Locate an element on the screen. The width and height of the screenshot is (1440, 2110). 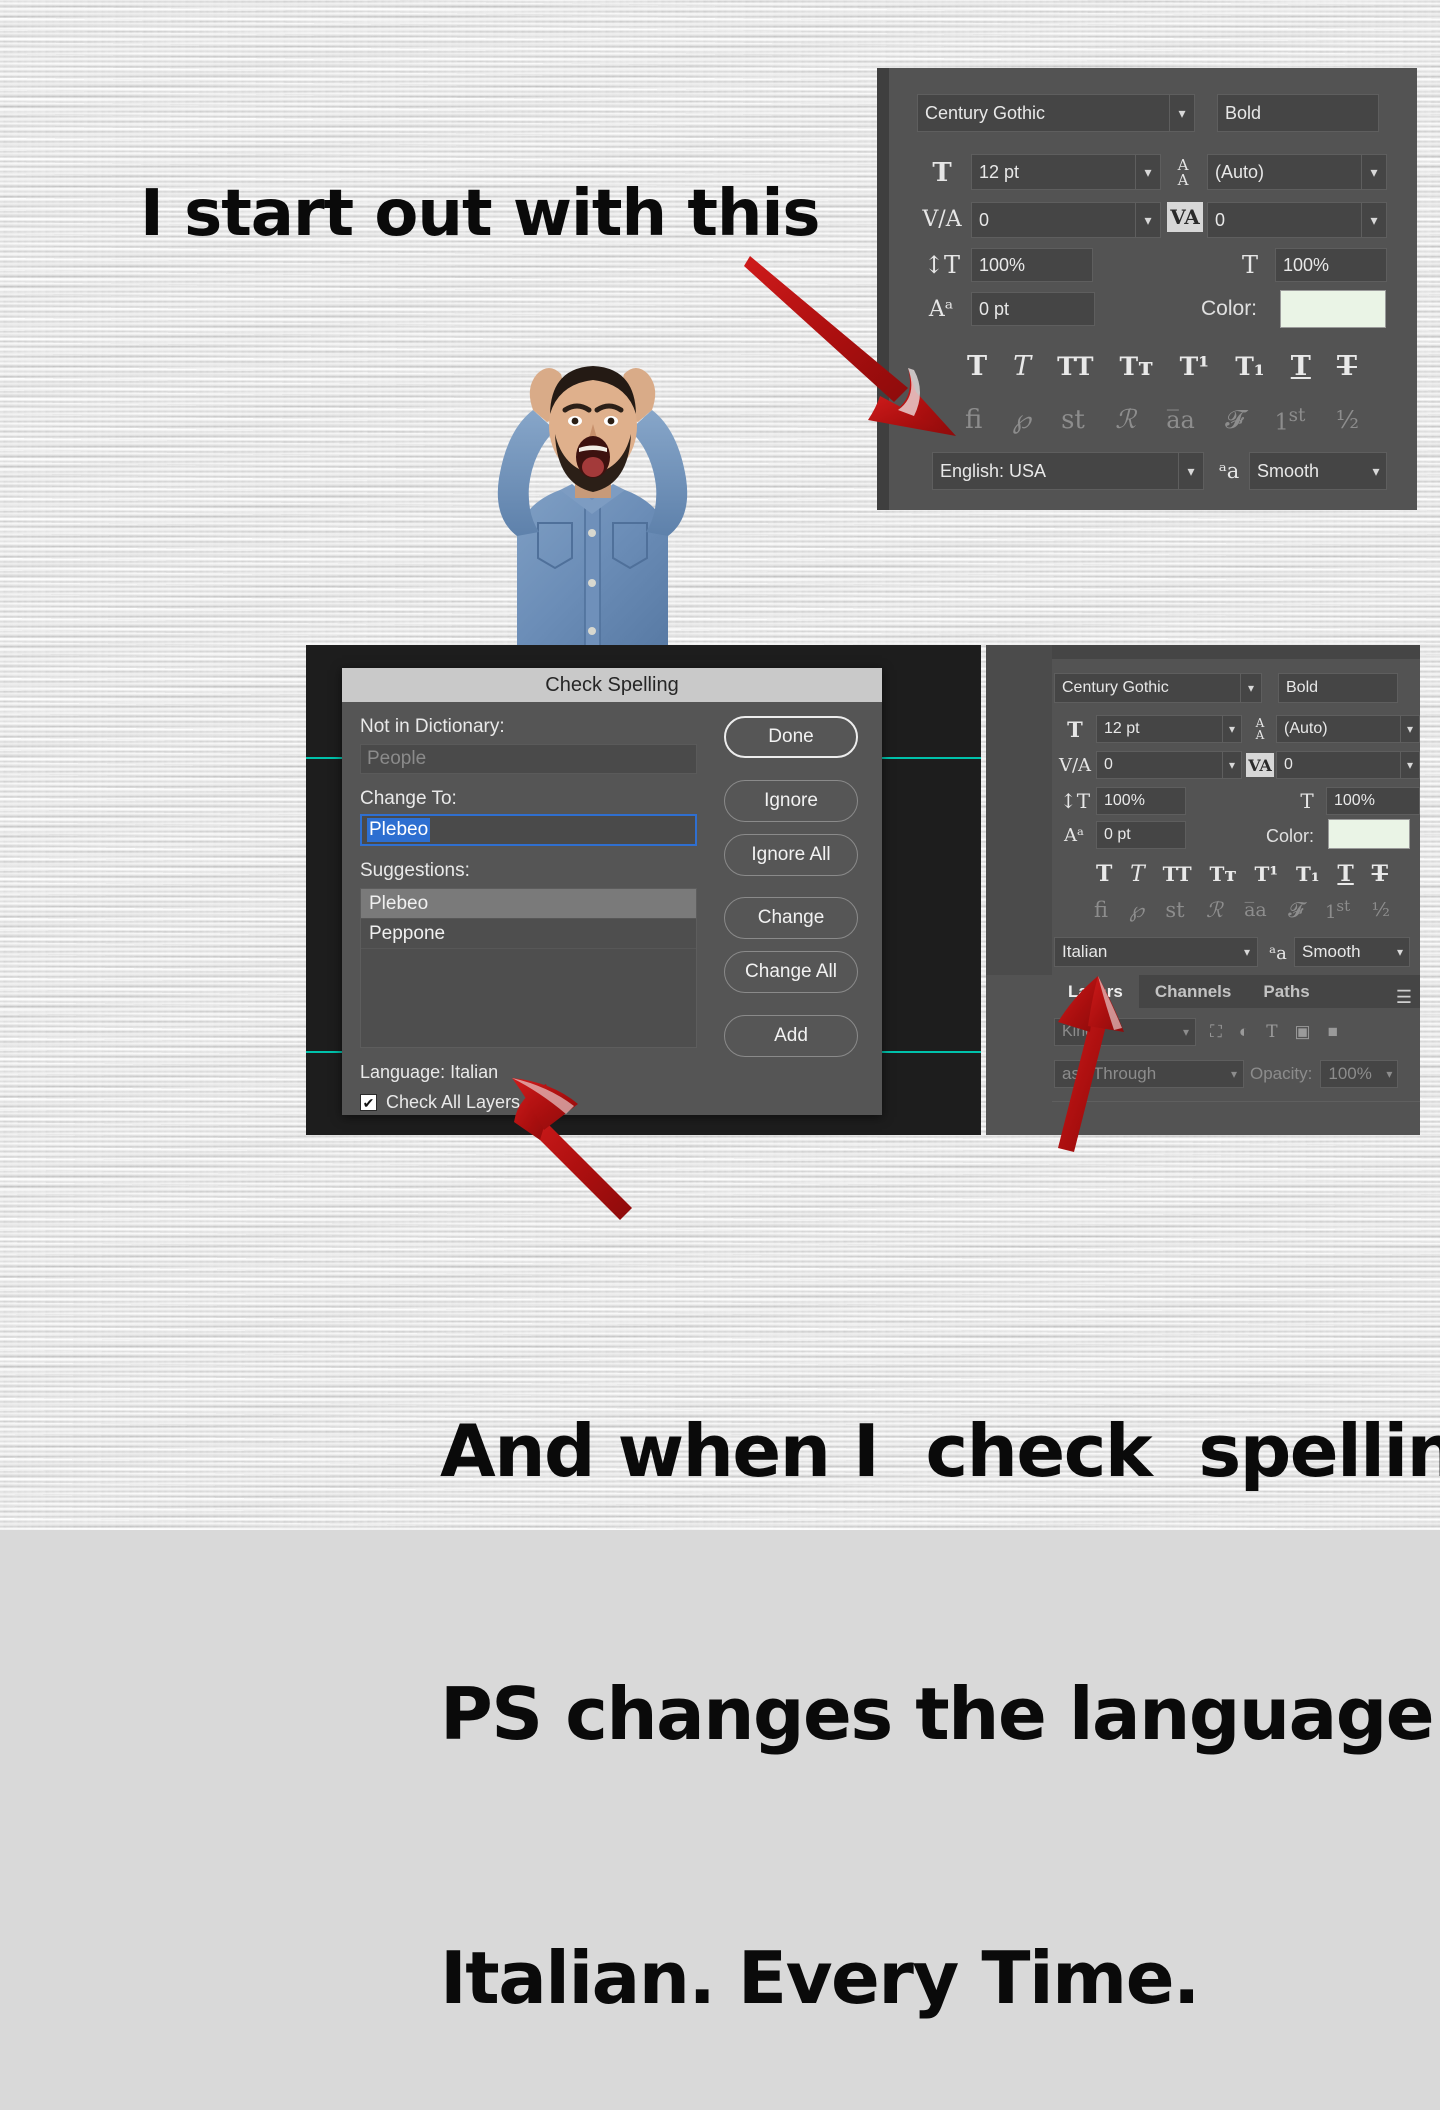
language-dropdown: Italian ▾ is located at coordinates (1156, 952).